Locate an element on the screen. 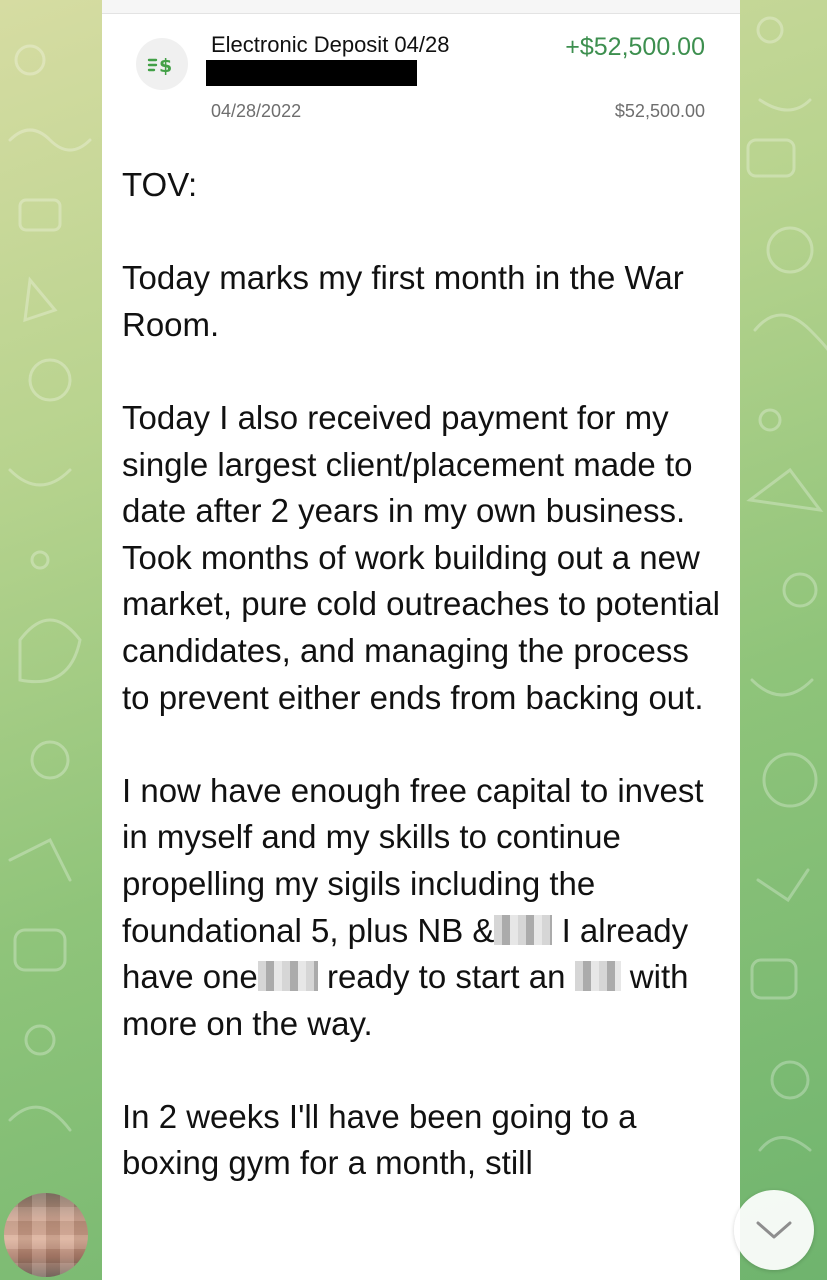 The width and height of the screenshot is (827, 1280). transaction-balance: $52,500.00 is located at coordinates (659, 111).